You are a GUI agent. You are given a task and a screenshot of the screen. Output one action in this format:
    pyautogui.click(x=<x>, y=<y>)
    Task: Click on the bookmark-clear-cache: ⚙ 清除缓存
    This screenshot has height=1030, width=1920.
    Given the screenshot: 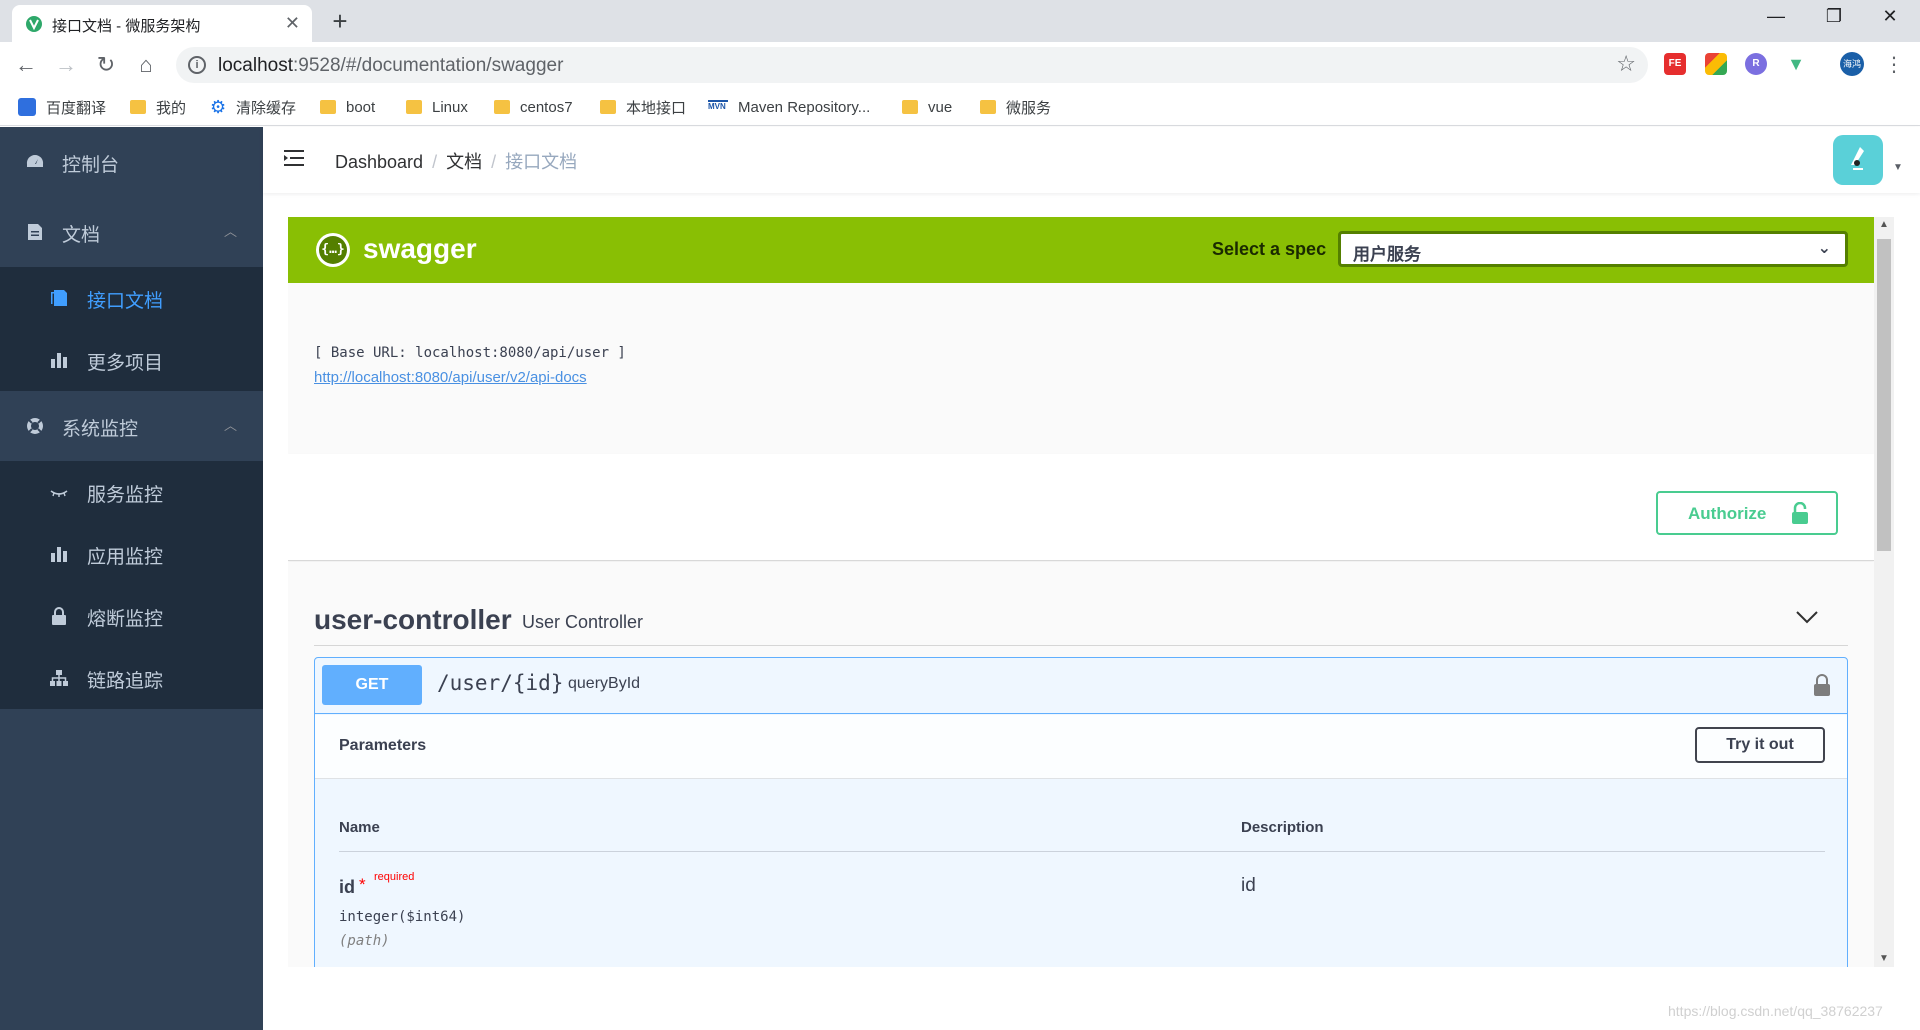 What is the action you would take?
    pyautogui.click(x=253, y=107)
    